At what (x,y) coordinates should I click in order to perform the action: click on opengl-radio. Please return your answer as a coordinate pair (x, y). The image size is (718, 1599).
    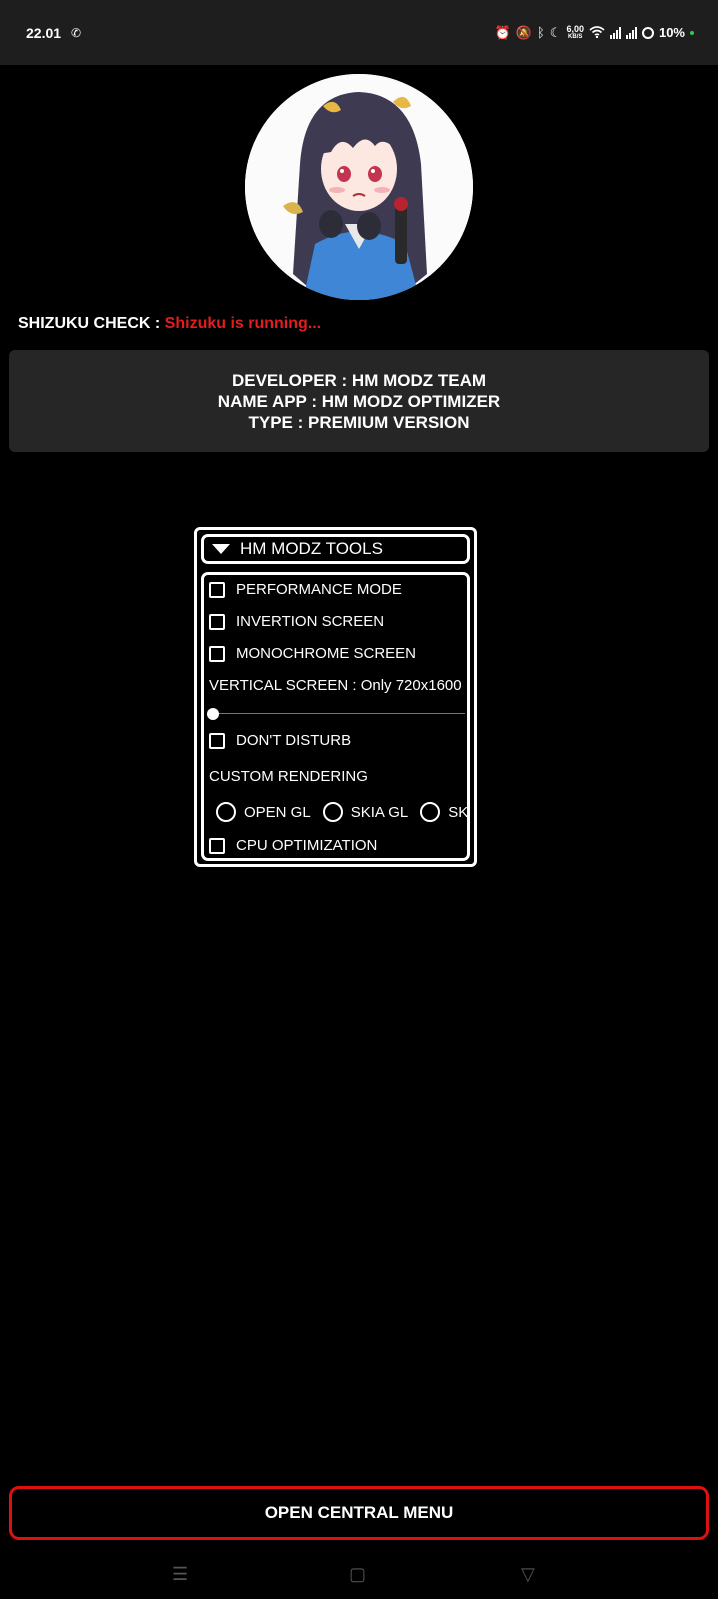
    Looking at the image, I should click on (226, 812).